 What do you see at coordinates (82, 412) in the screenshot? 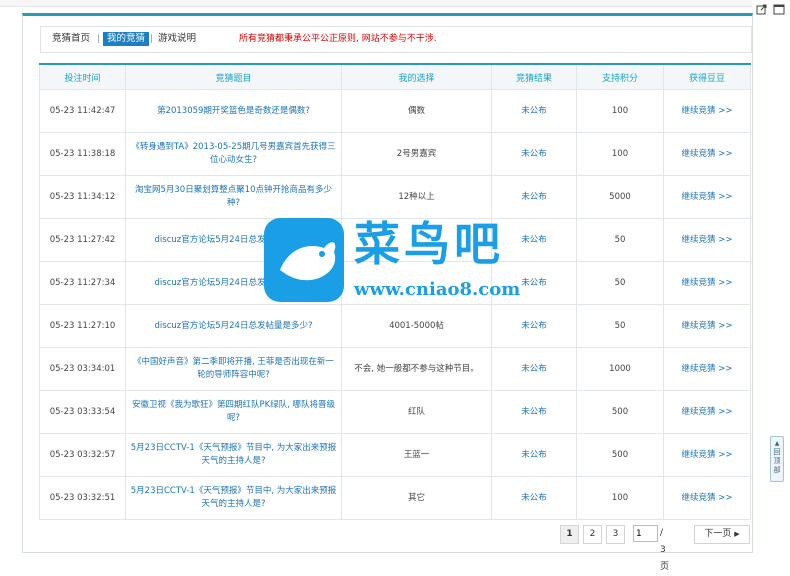
I see `bet-time-cell: 05-23 03:33:54` at bounding box center [82, 412].